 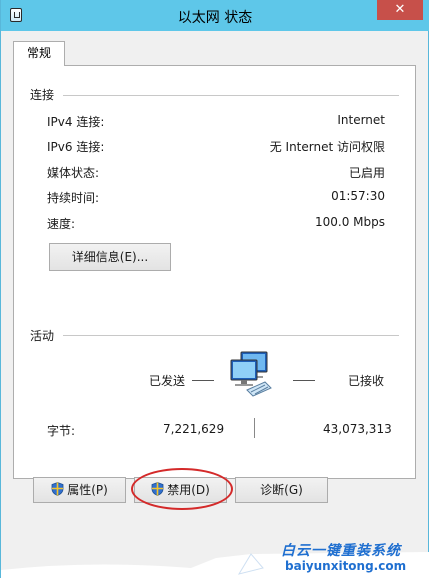 What do you see at coordinates (76, 122) in the screenshot?
I see `ipv4-label: IPv4 连接:` at bounding box center [76, 122].